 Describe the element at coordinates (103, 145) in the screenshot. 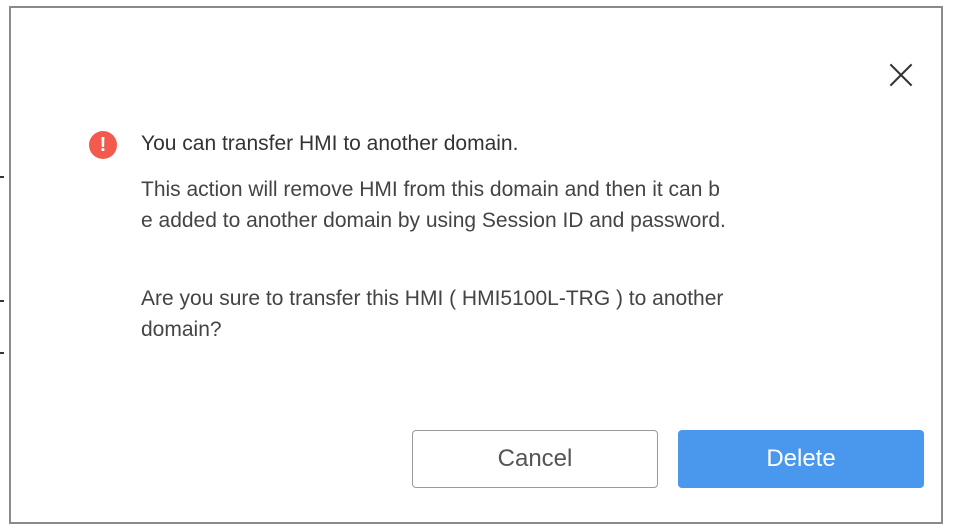

I see `exclamation-circle-icon: !` at that location.